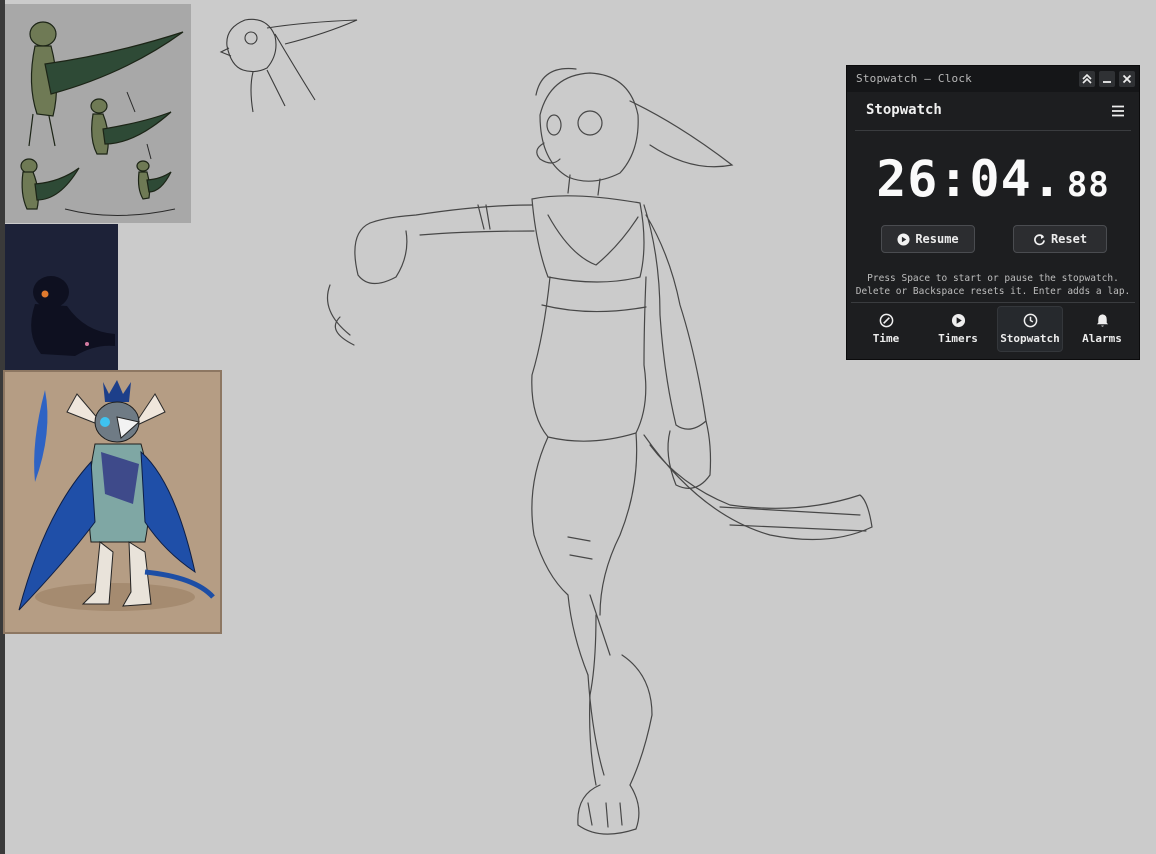 Image resolution: width=1156 pixels, height=854 pixels. Describe the element at coordinates (1030, 338) in the screenshot. I see `tab-stopwatch-label: Stopwatch` at that location.